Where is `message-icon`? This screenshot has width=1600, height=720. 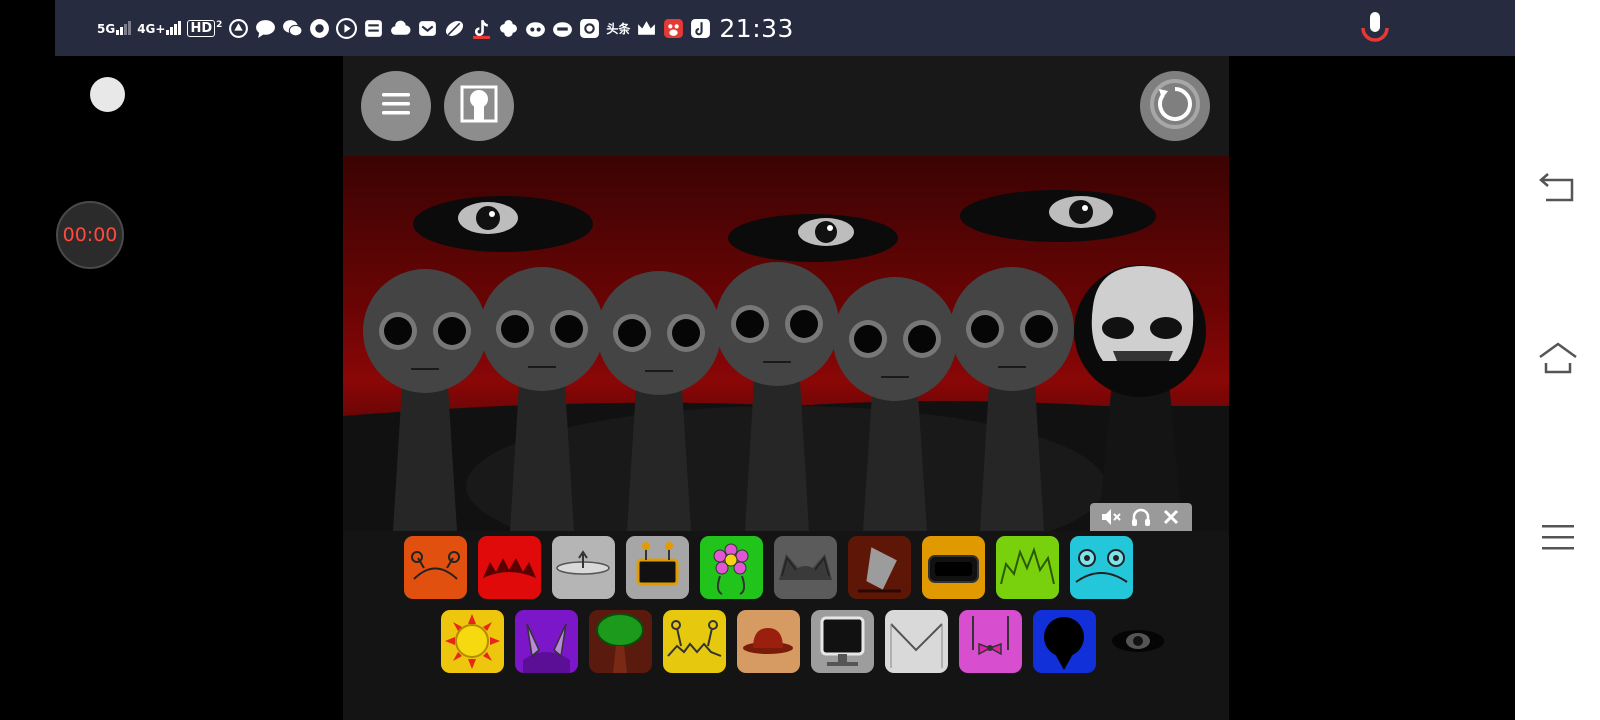 message-icon is located at coordinates (265, 28).